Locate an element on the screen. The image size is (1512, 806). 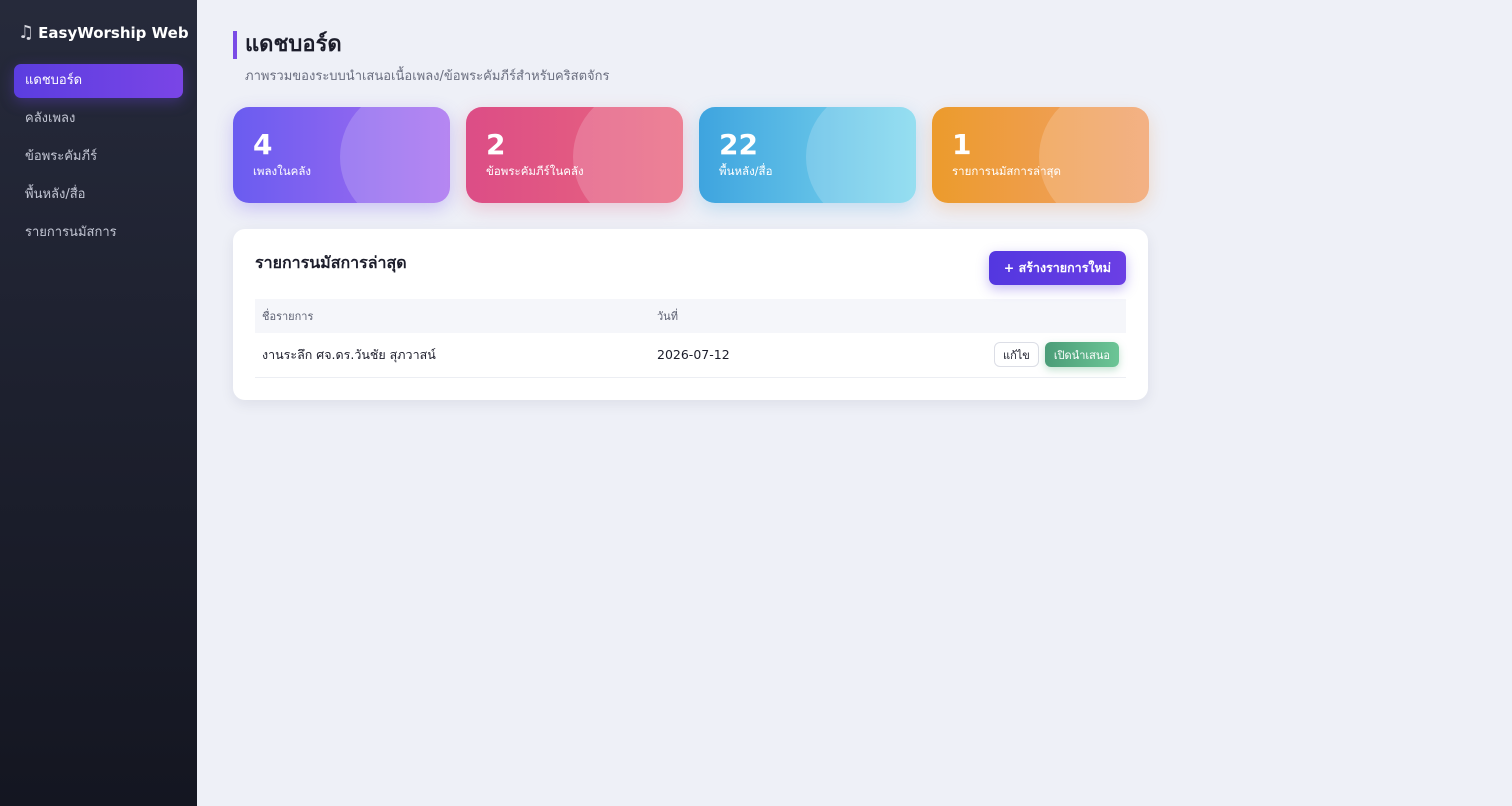
stat-card-scriptures: 2 ข้อพระคัมภีร์ในคลัง is located at coordinates (574, 155).